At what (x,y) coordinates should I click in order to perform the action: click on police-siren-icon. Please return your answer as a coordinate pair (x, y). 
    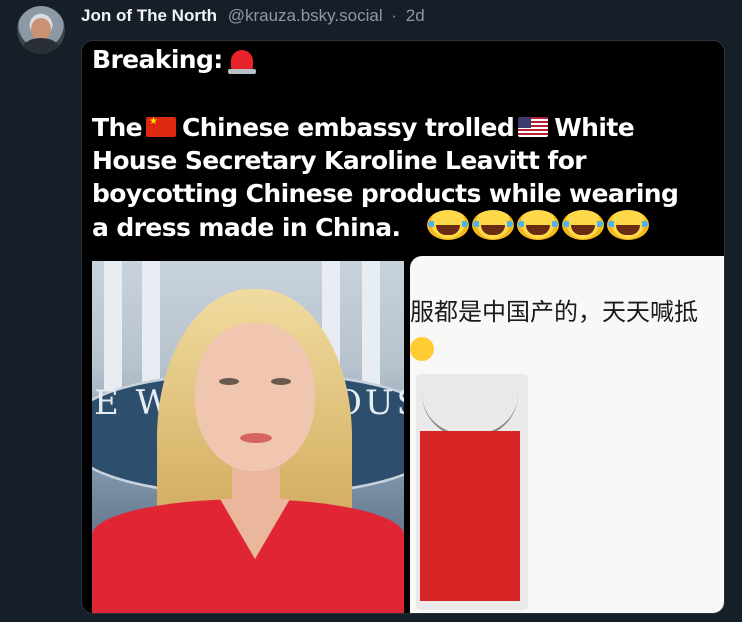
    Looking at the image, I should click on (241, 62).